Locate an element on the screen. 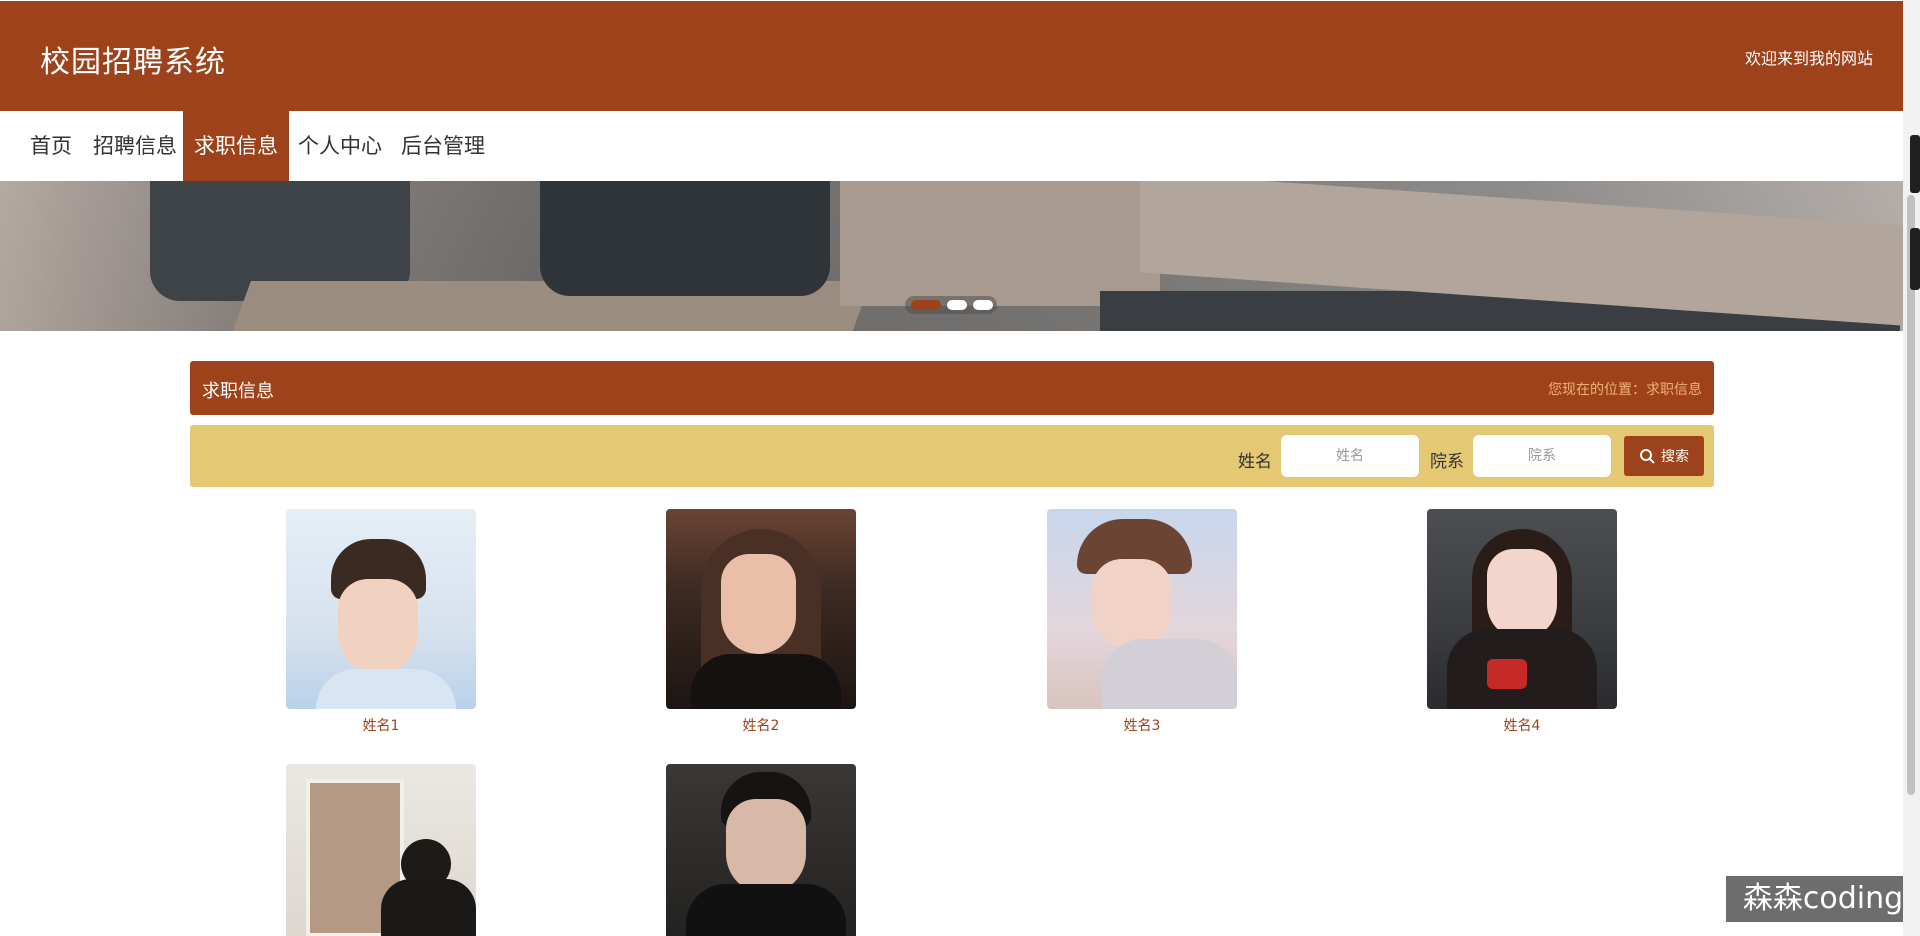 The image size is (1920, 936). candidate-card: 姓名1 is located at coordinates (381, 622).